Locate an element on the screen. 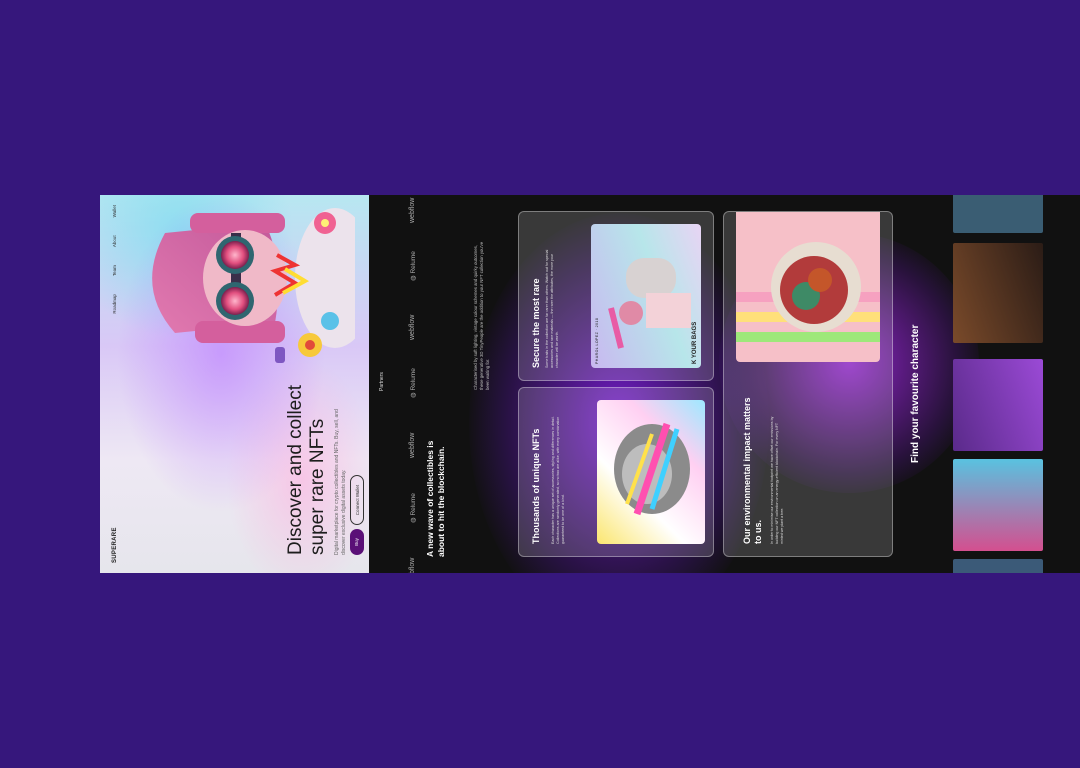 The width and height of the screenshot is (1080, 768). card-image-statue is located at coordinates (651, 472).